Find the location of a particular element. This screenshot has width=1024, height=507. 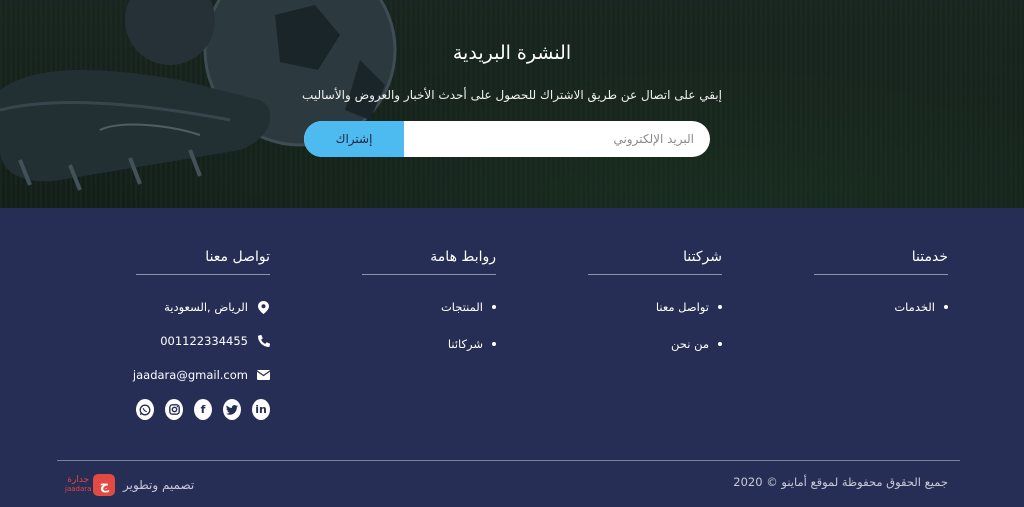

footer-link-contact: تواصل معنا is located at coordinates (655, 307).